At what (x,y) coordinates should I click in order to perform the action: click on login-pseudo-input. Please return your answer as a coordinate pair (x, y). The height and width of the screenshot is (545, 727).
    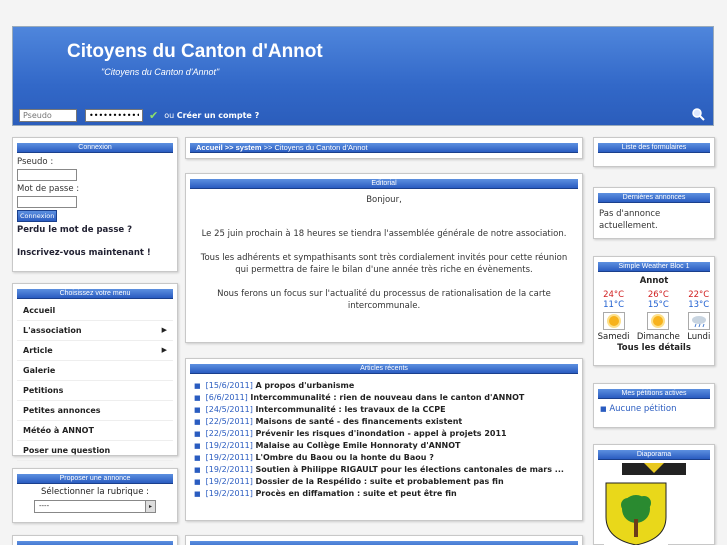
    Looking at the image, I should click on (47, 175).